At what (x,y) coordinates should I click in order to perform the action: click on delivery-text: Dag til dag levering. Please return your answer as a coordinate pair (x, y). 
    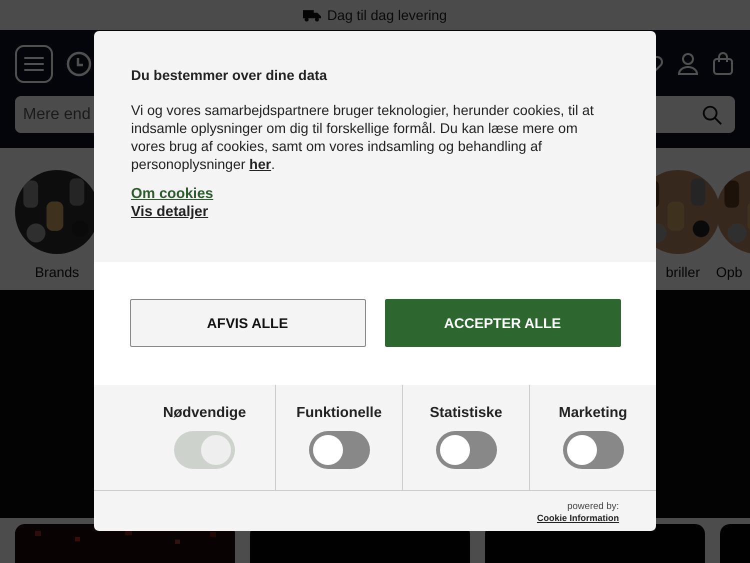
    Looking at the image, I should click on (387, 15).